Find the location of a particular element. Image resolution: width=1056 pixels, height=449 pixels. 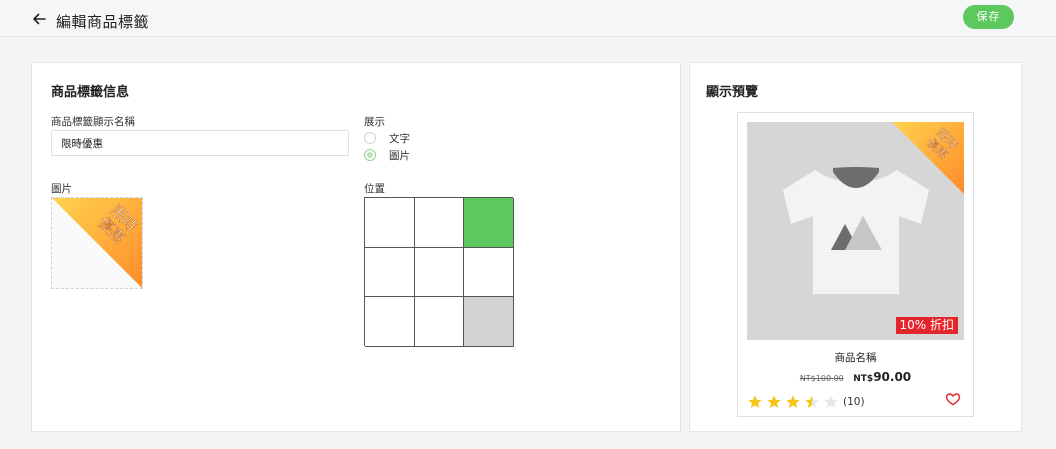

preview-title: 顯示預覽 is located at coordinates (732, 92).